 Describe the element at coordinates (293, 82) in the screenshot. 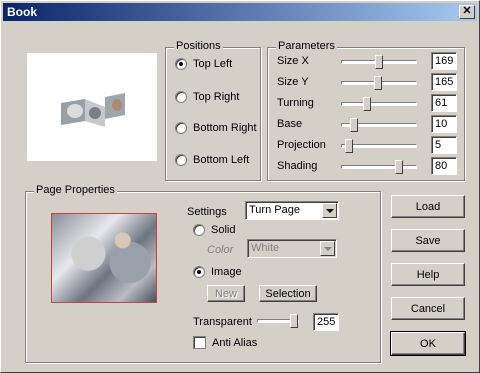

I see `parameter-label: Size Y` at that location.